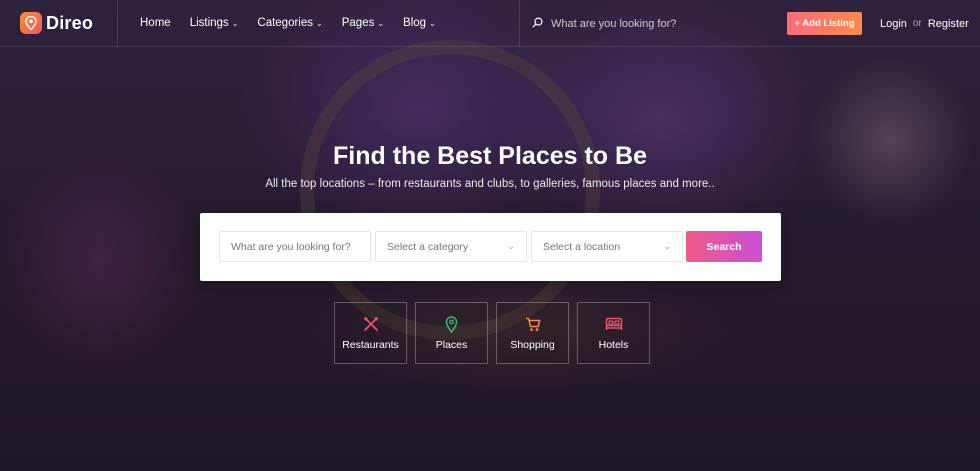 Image resolution: width=980 pixels, height=471 pixels. I want to click on keyword-input, so click(295, 246).